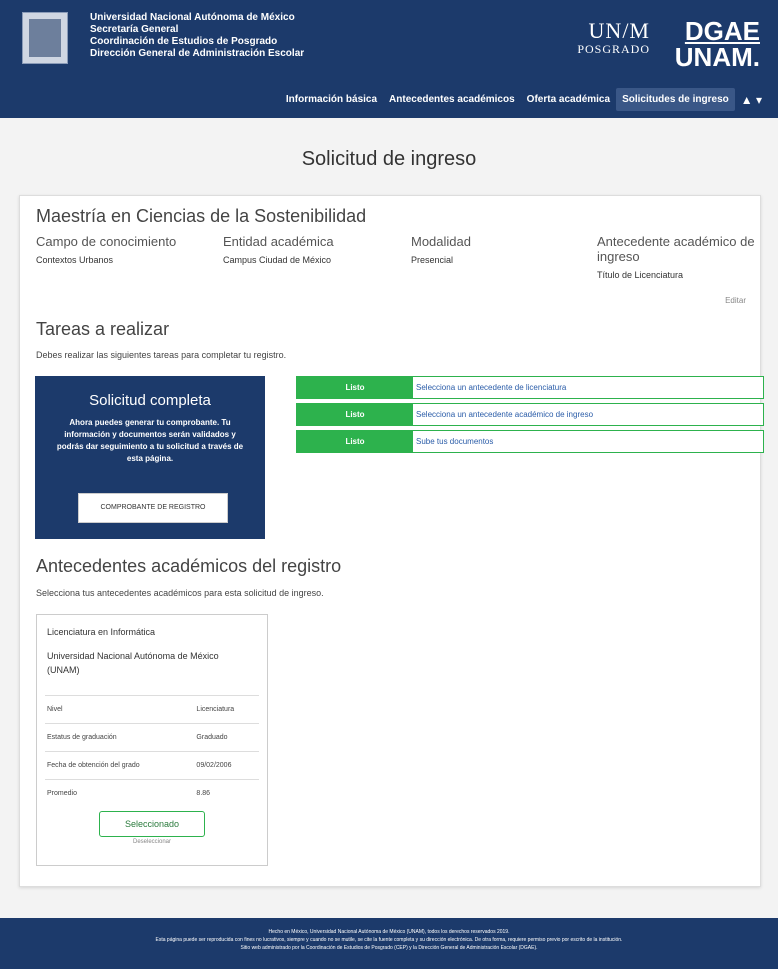 The image size is (778, 969). I want to click on task-link: Sube tus documentos, so click(454, 441).